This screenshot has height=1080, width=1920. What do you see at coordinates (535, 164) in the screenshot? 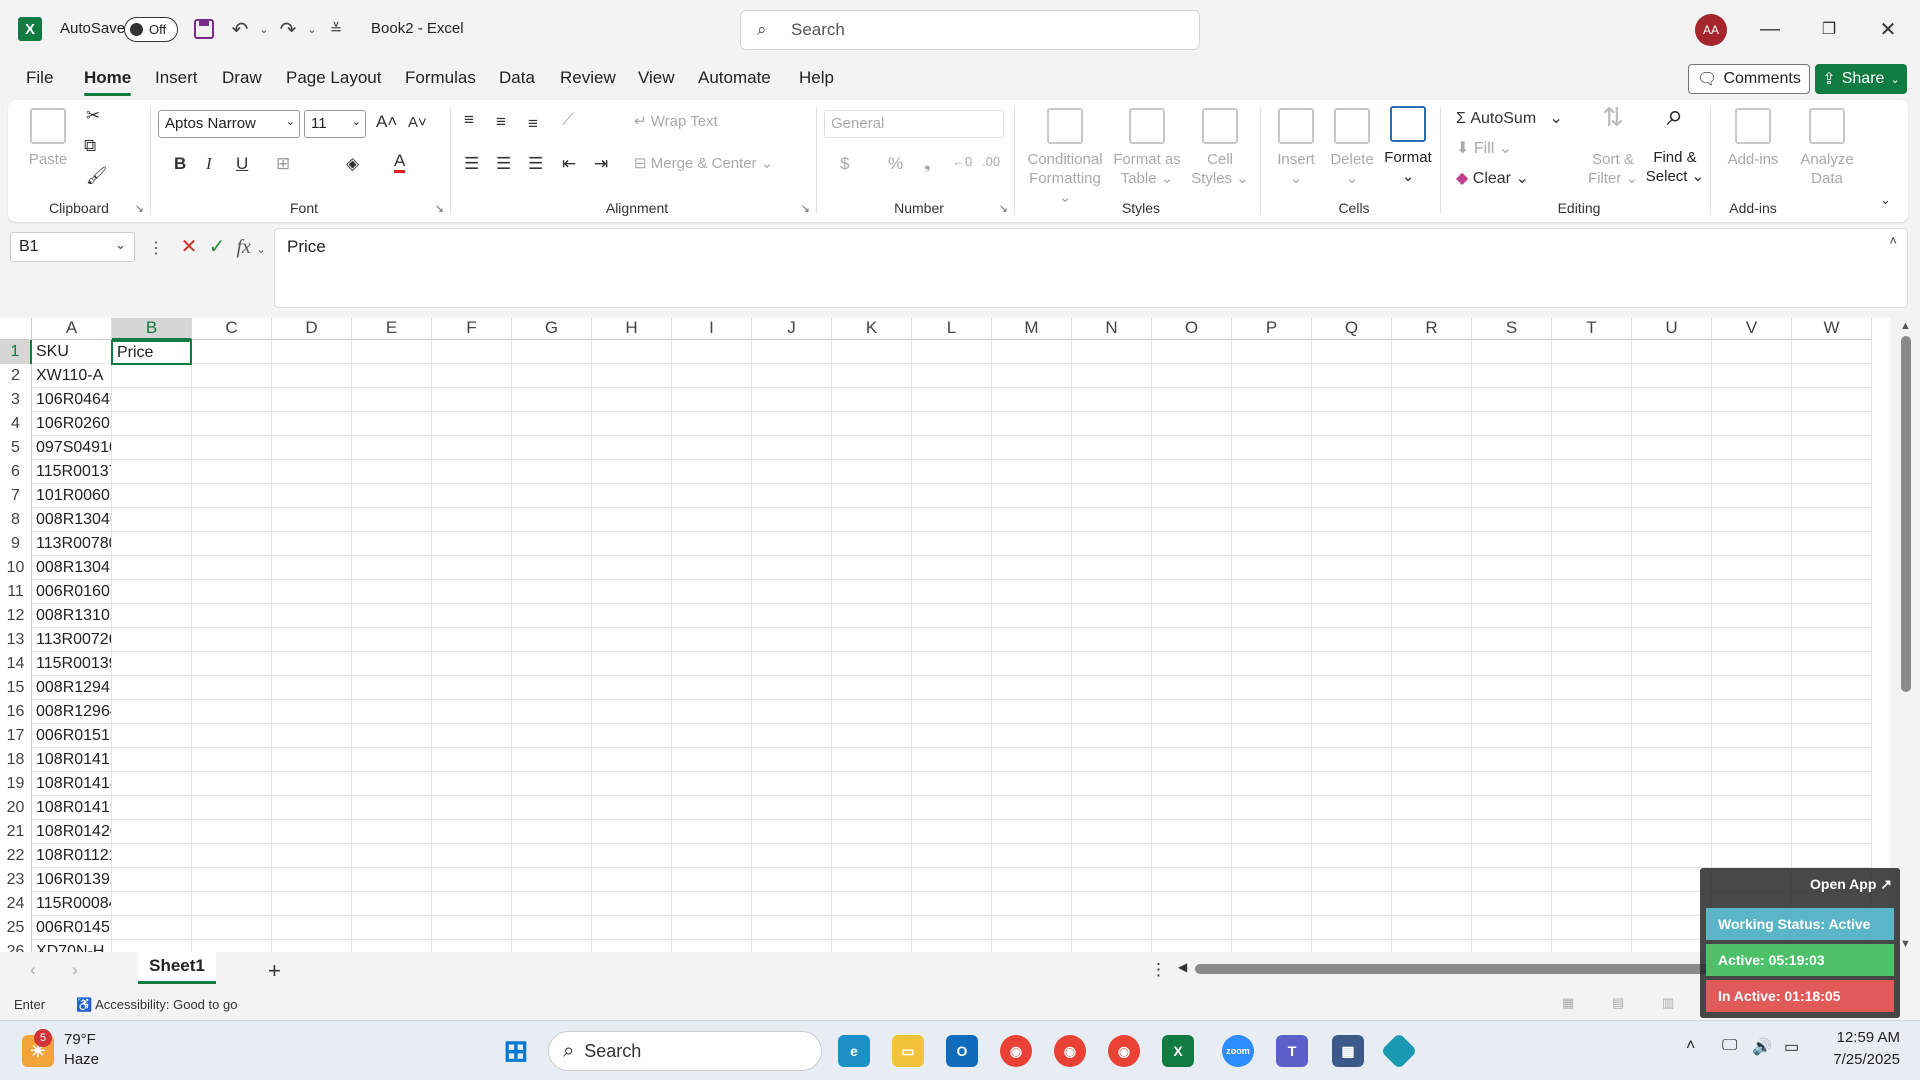
I see `align-right-icon: ☰` at bounding box center [535, 164].